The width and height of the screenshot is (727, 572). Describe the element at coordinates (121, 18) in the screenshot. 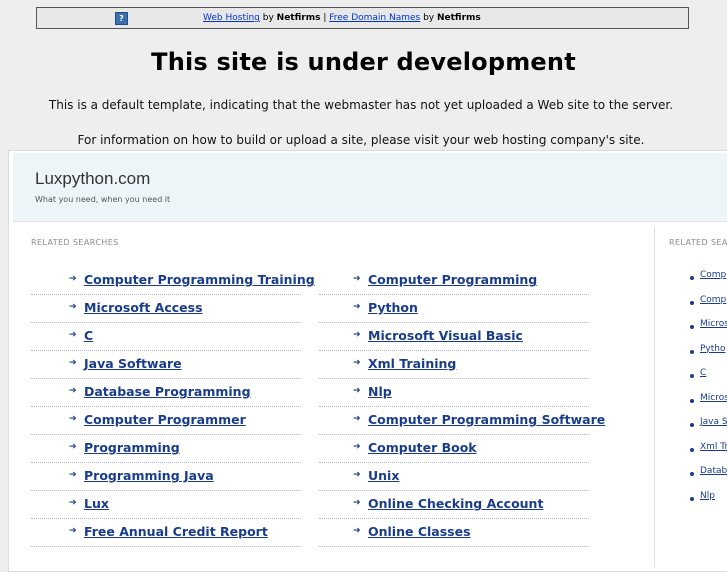

I see `question-icon: ?` at that location.